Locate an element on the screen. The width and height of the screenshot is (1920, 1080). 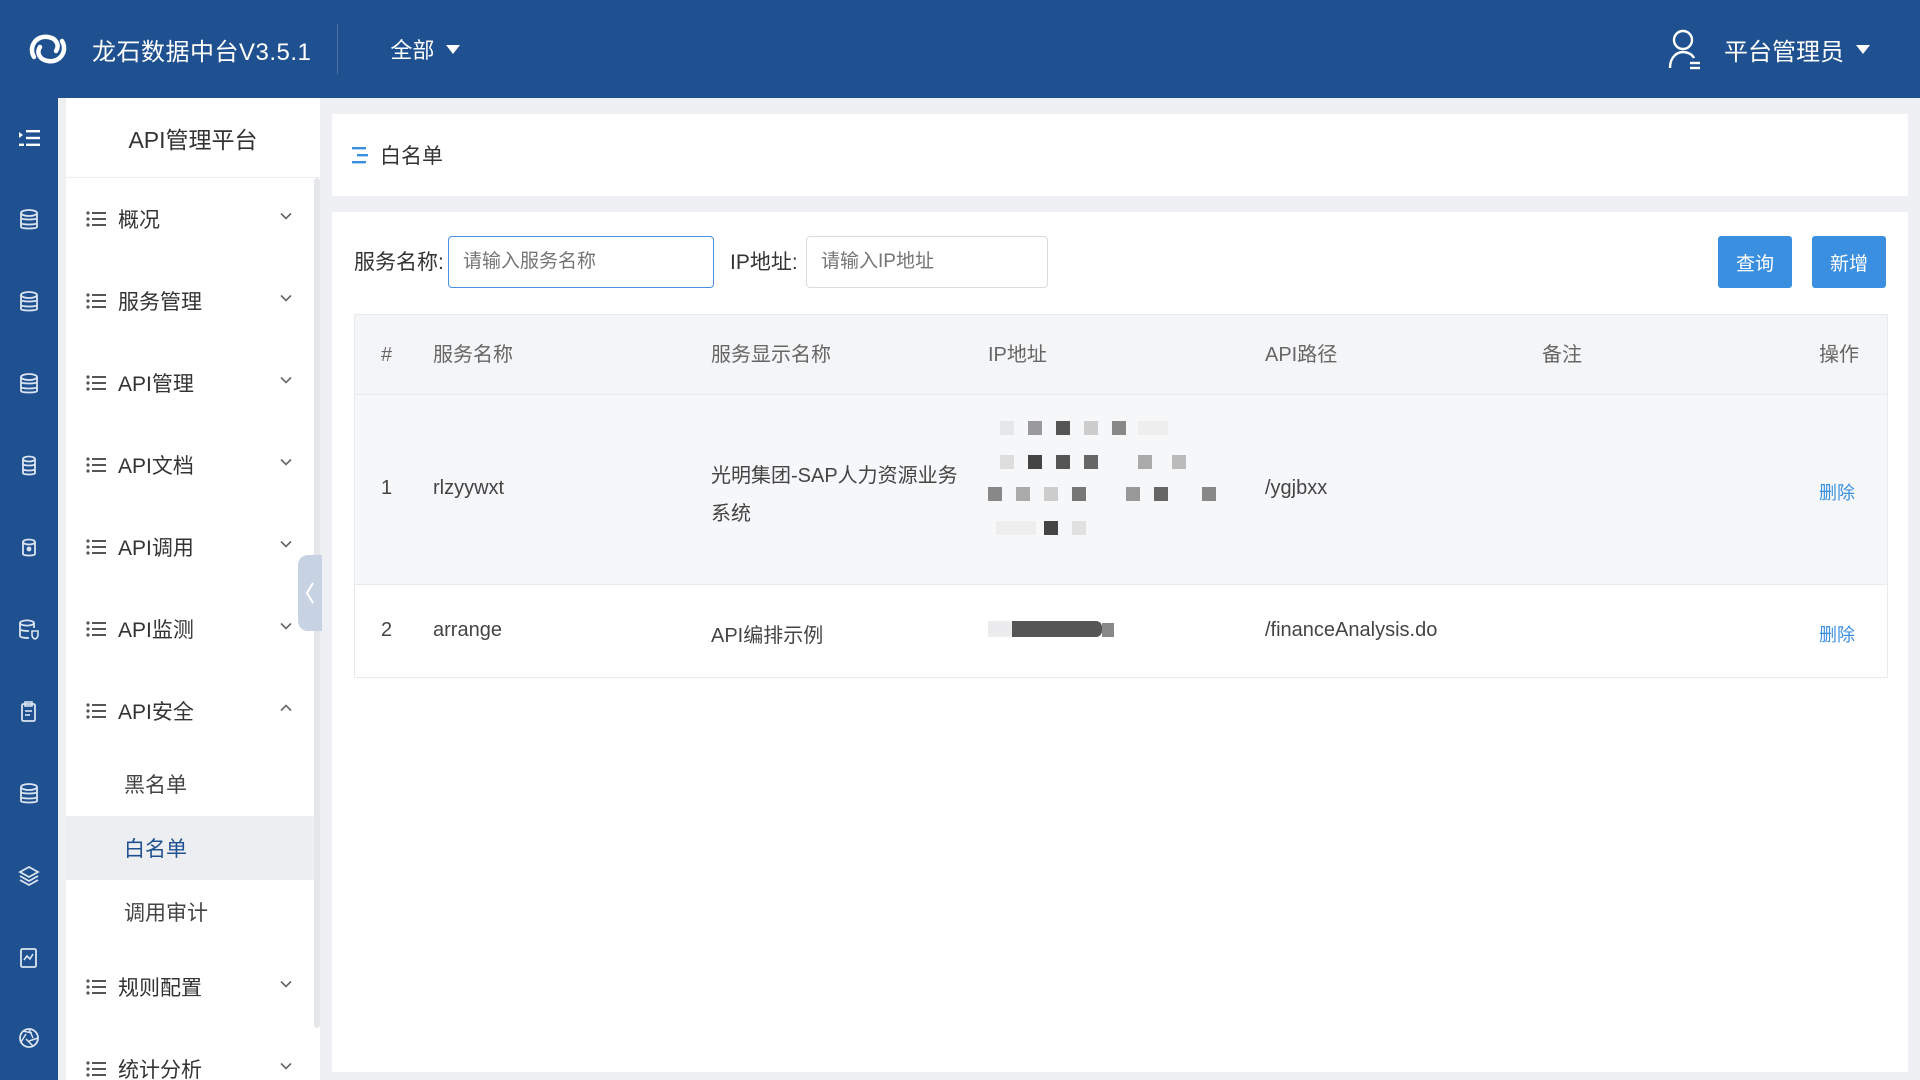
query-button: 查询 is located at coordinates (1755, 262).